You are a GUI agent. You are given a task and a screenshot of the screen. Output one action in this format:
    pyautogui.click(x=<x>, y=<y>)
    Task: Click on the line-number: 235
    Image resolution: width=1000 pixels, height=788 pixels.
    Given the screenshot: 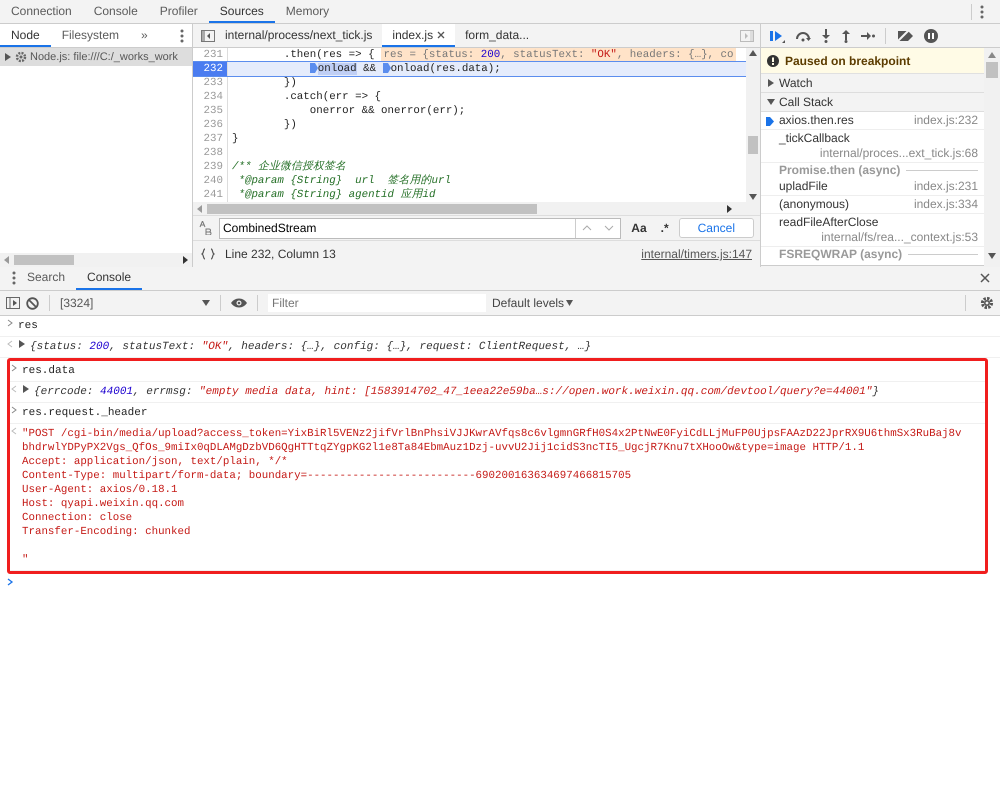 What is the action you would take?
    pyautogui.click(x=210, y=111)
    